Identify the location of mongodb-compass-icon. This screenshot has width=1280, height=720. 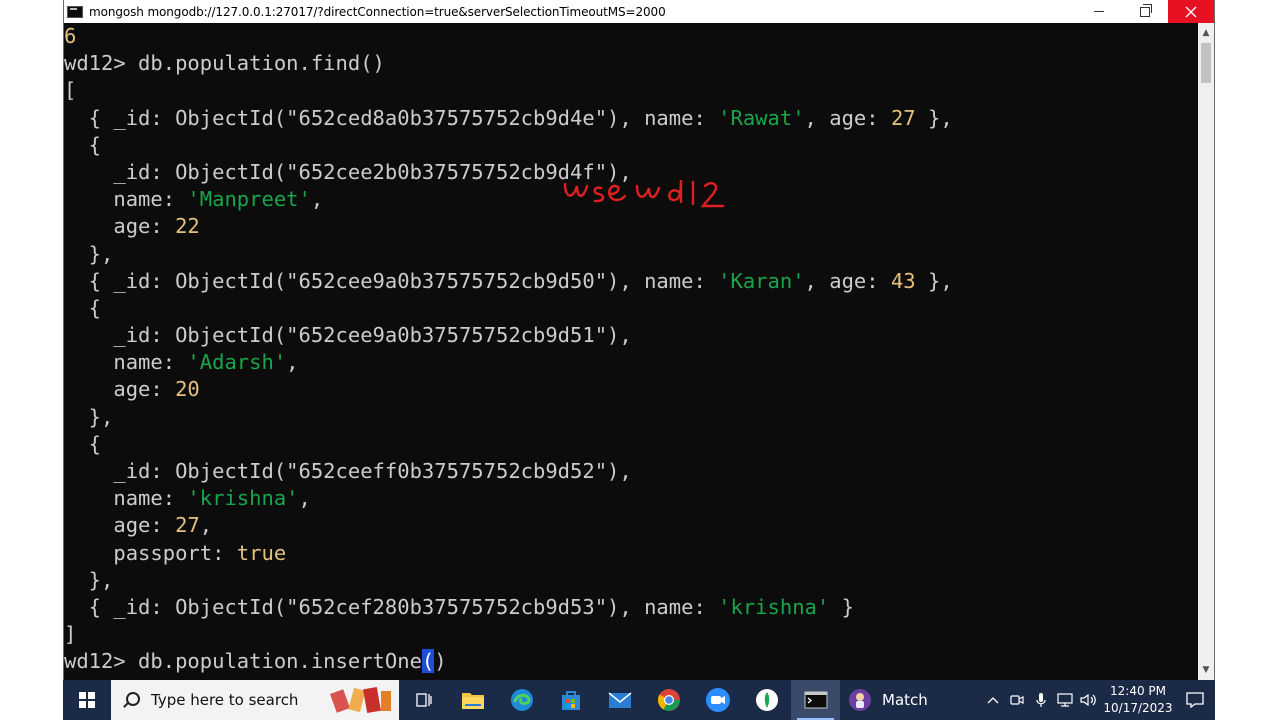
(766, 700).